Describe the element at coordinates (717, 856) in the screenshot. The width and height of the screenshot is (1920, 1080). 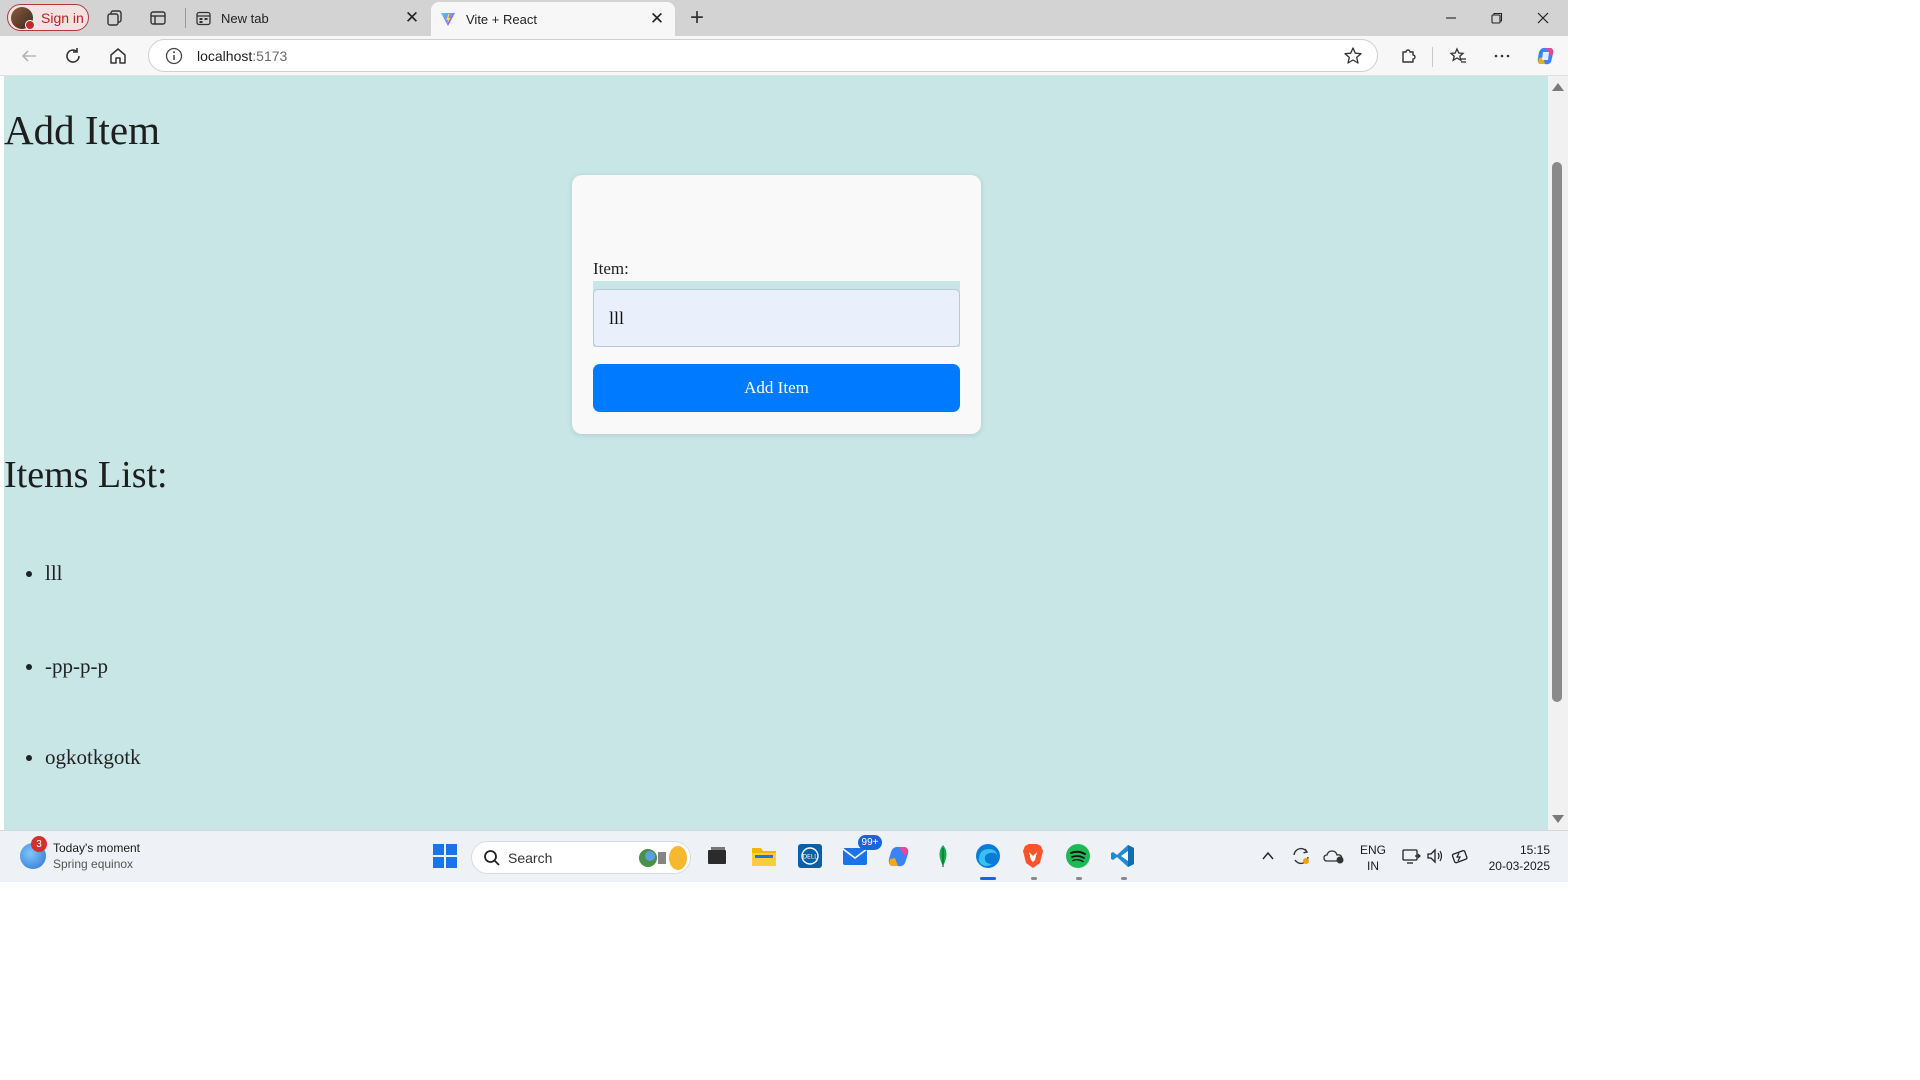
I see `task-view-icon` at that location.